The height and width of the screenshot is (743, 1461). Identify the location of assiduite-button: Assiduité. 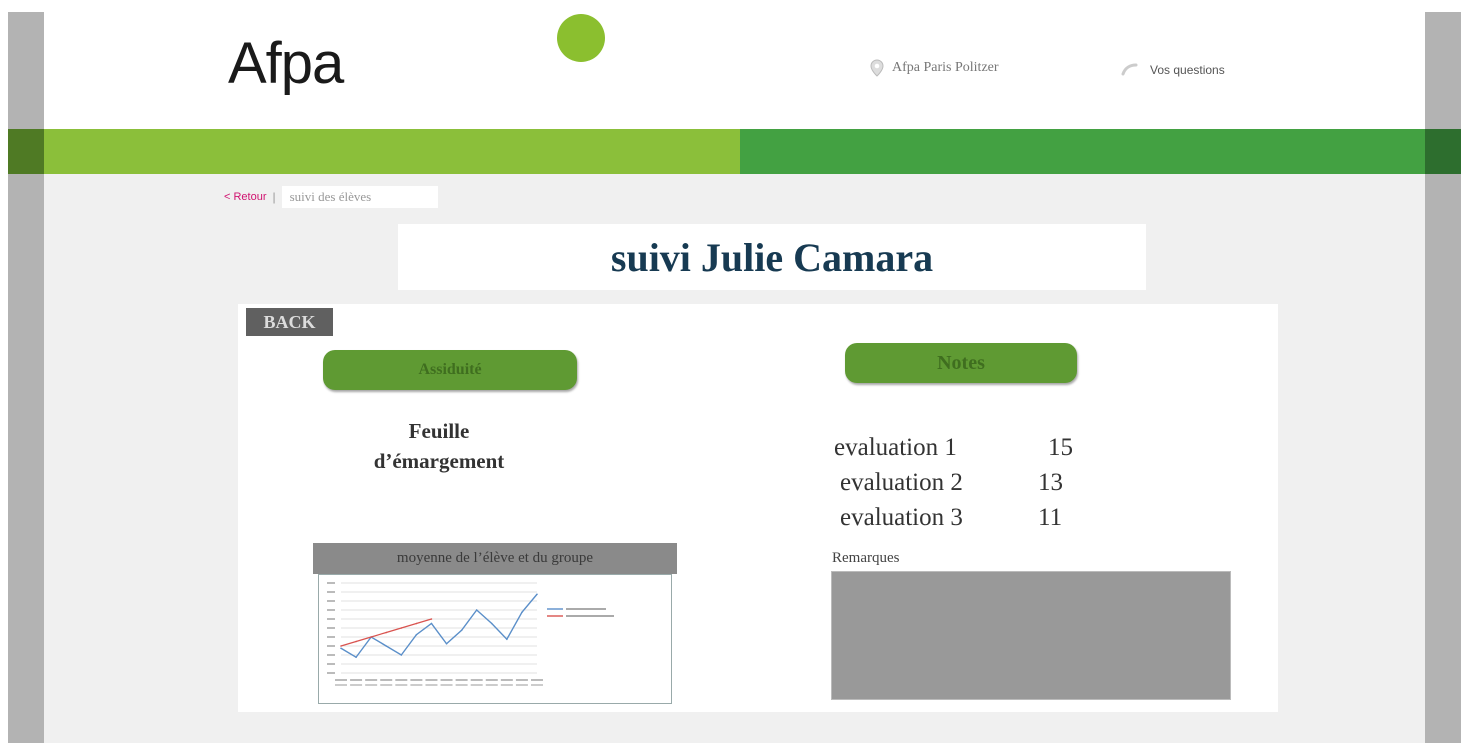
(450, 370).